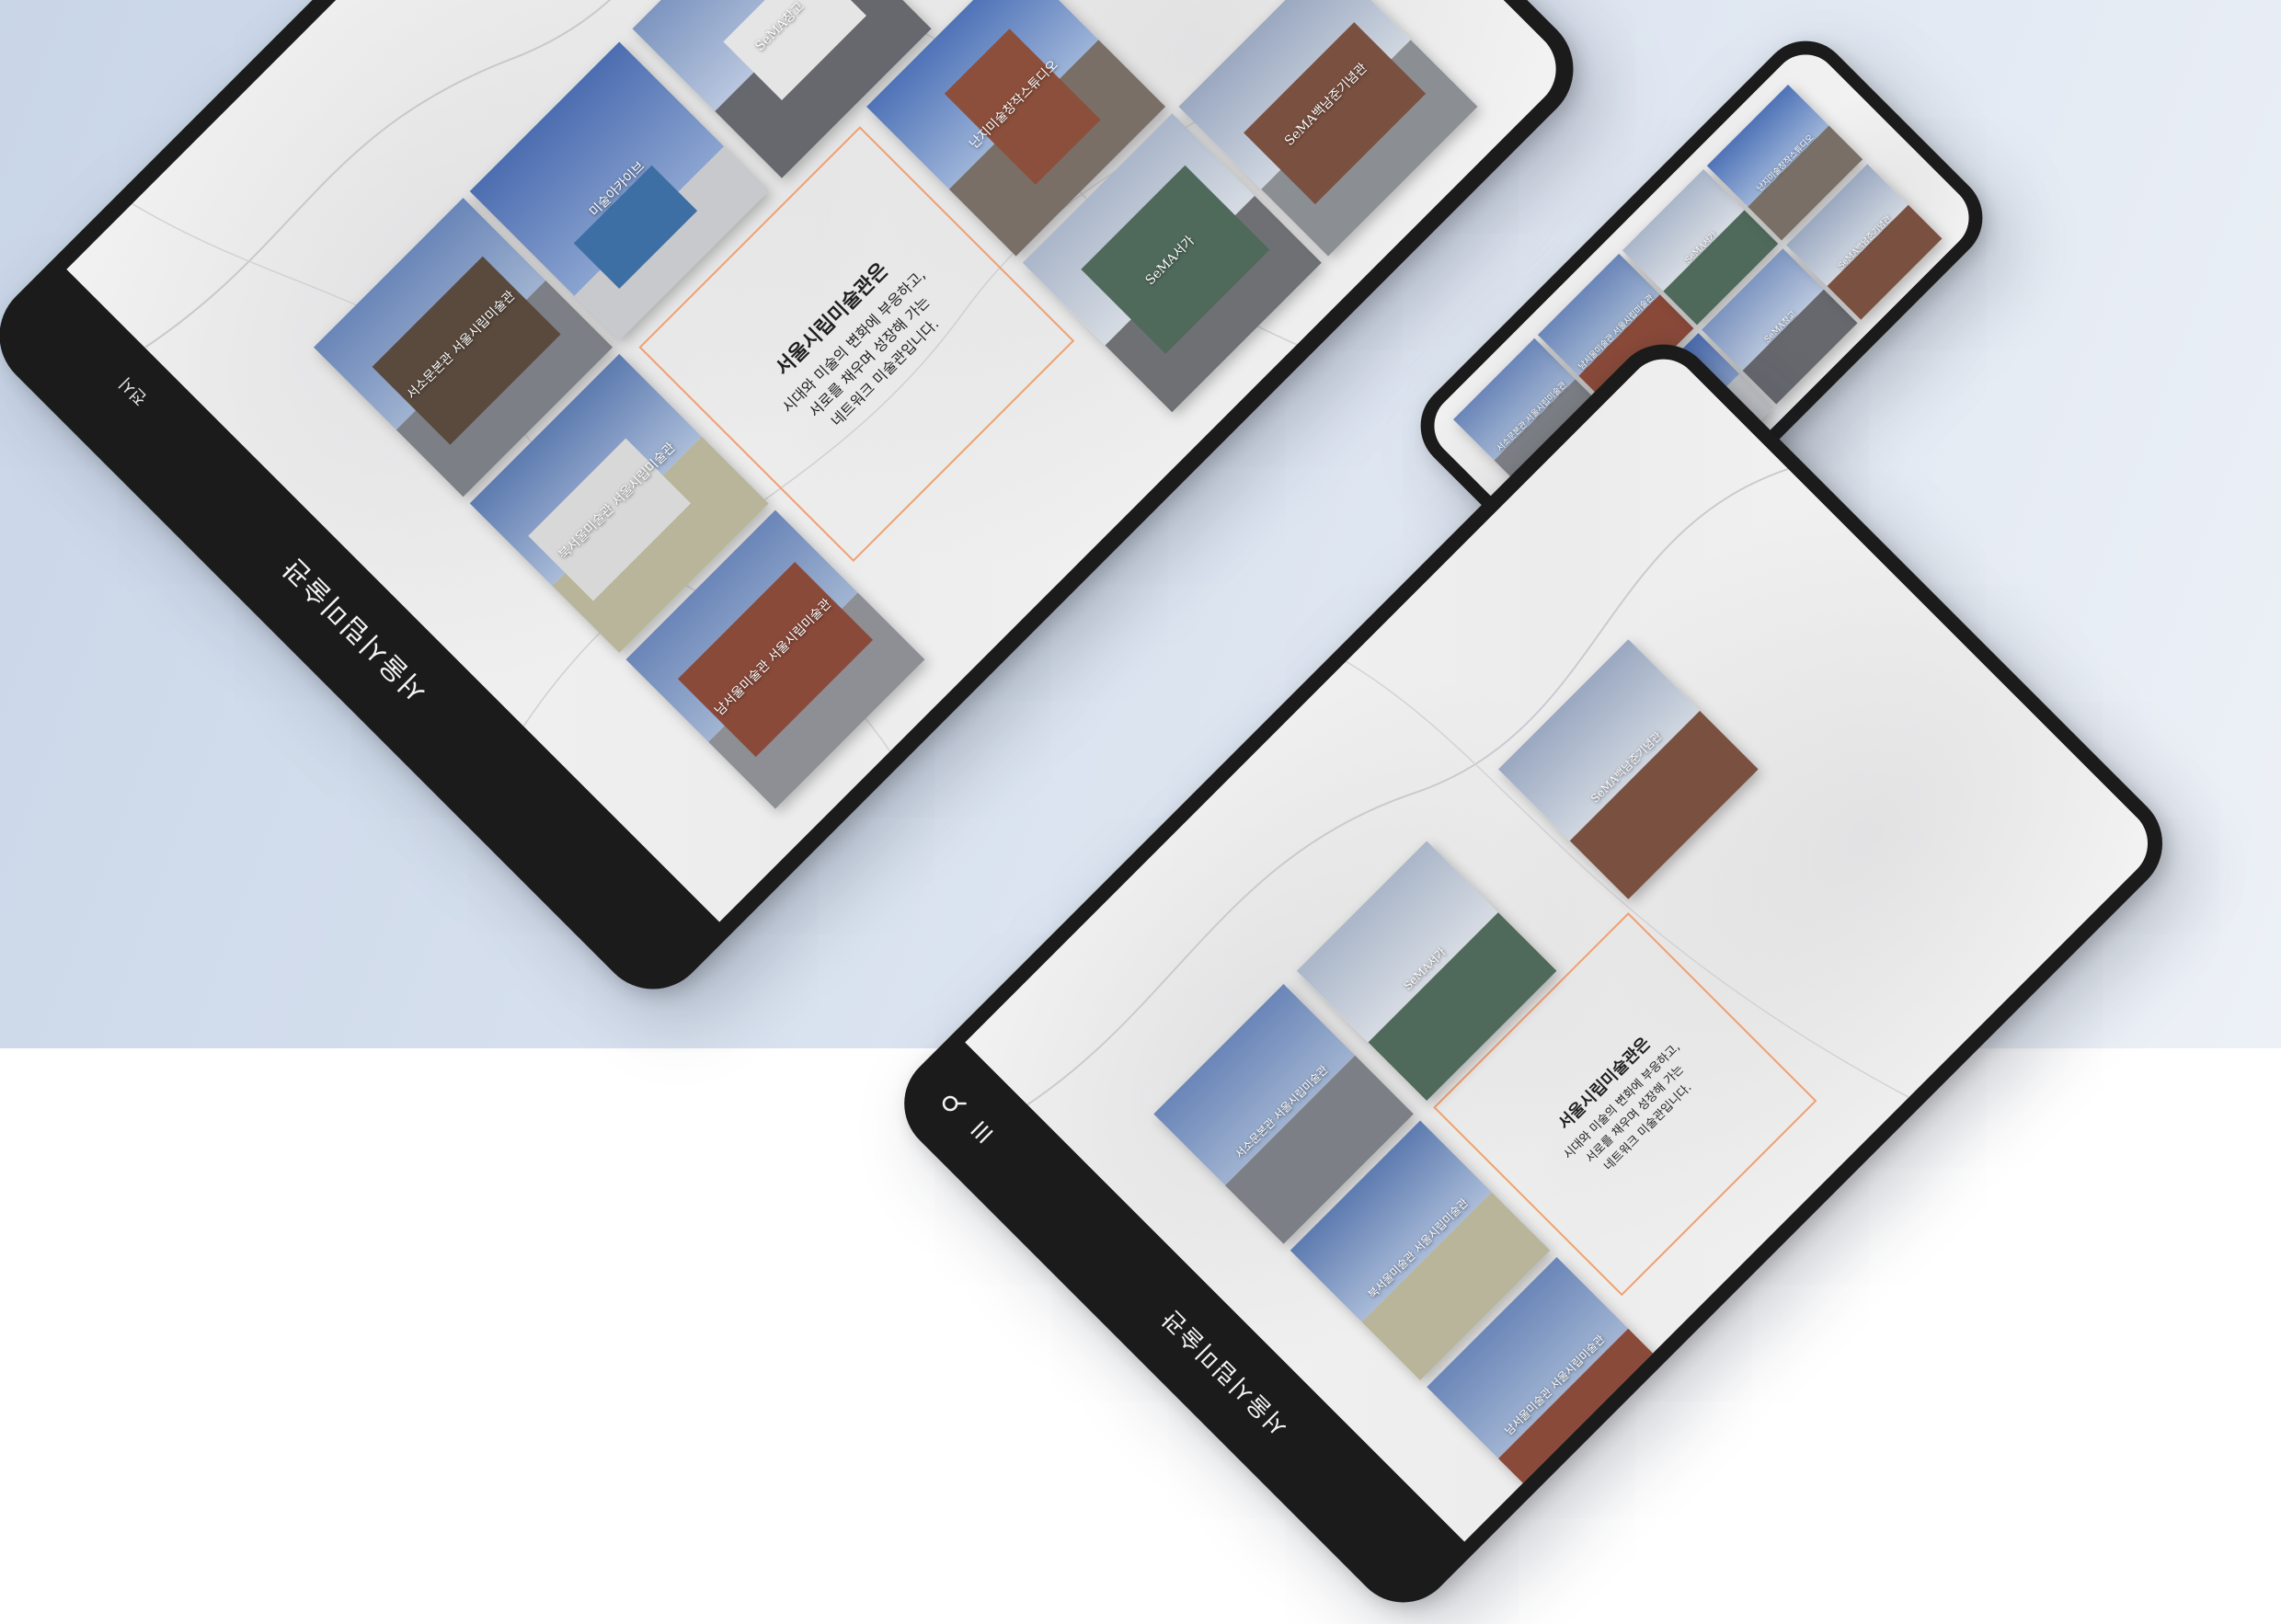  I want to click on bottom-tile-soma-baeknam: SeMA백남준기념관, so click(1628, 769).